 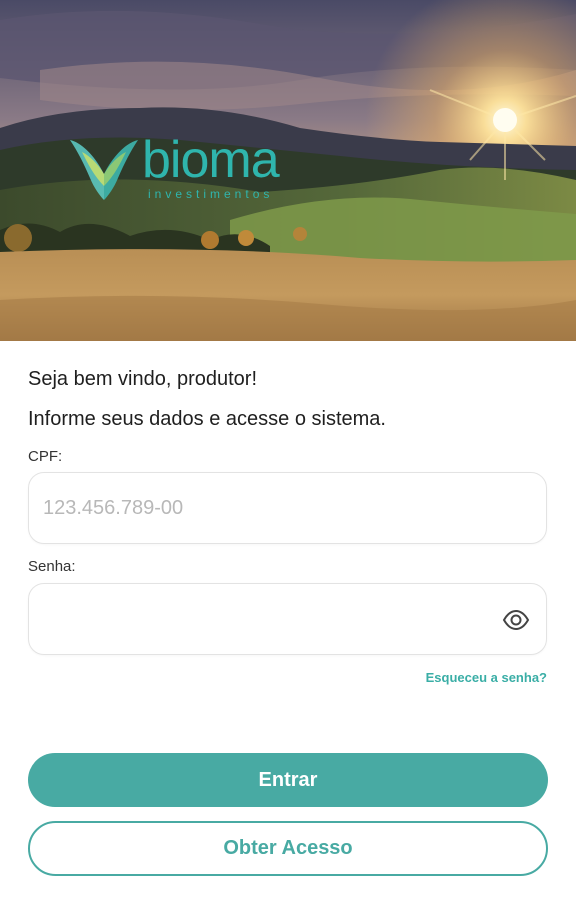 What do you see at coordinates (486, 677) in the screenshot?
I see `forgot-password-link: Esqueceu a senha?` at bounding box center [486, 677].